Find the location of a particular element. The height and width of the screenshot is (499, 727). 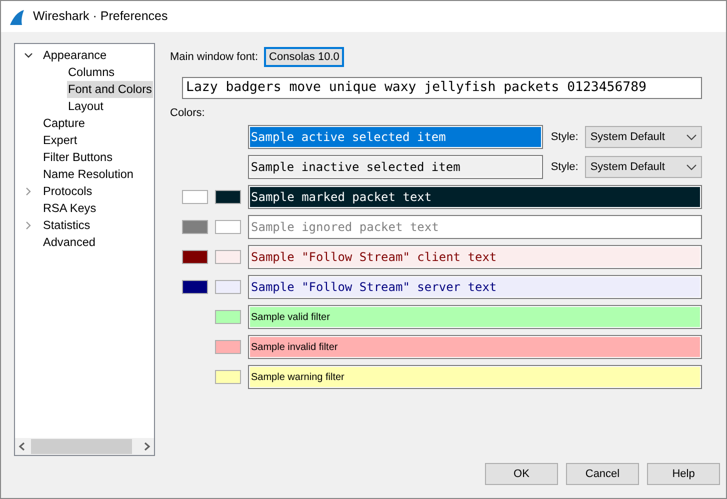

color-sample-field: Sample warning filter is located at coordinates (475, 377).